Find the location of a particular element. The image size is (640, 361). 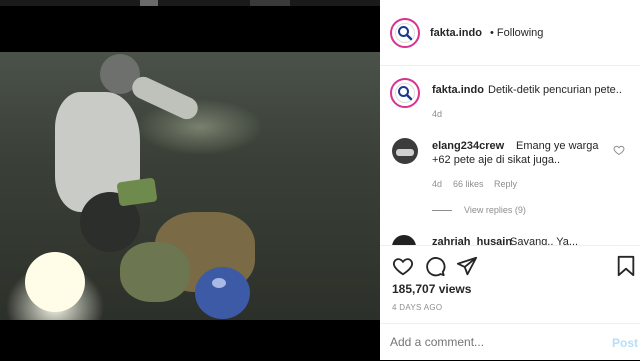

heart-icon is located at coordinates (403, 266).